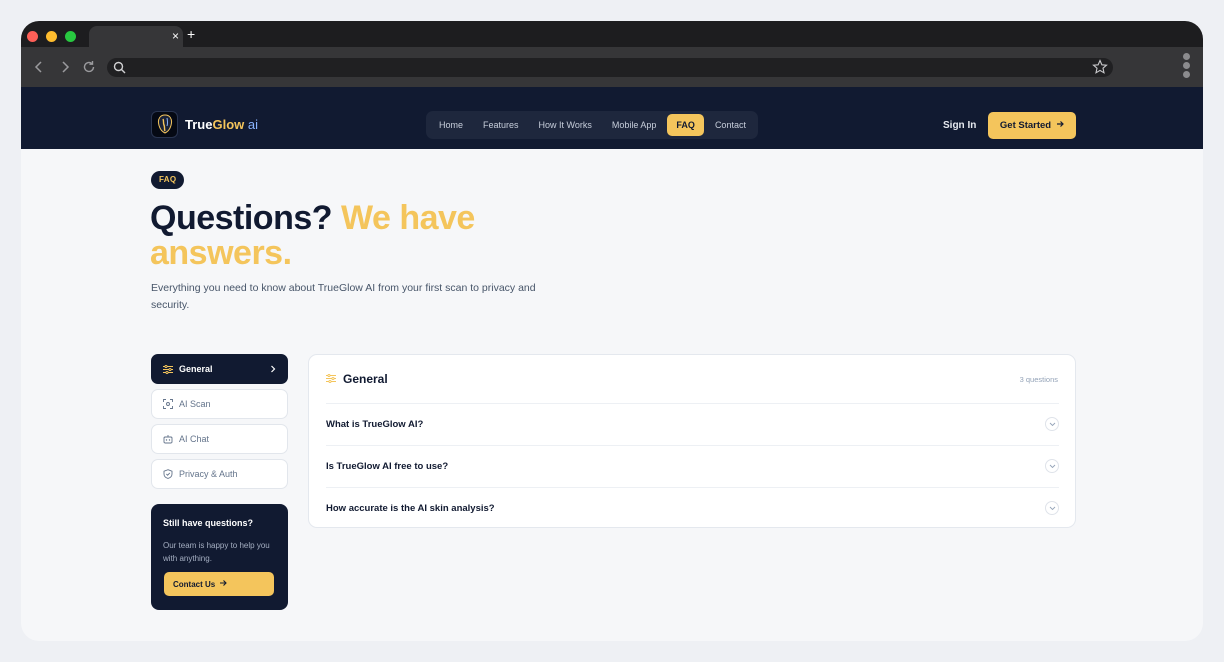 The image size is (1224, 662). What do you see at coordinates (692, 424) in the screenshot?
I see `faq-item: What is TrueGlow AI?` at bounding box center [692, 424].